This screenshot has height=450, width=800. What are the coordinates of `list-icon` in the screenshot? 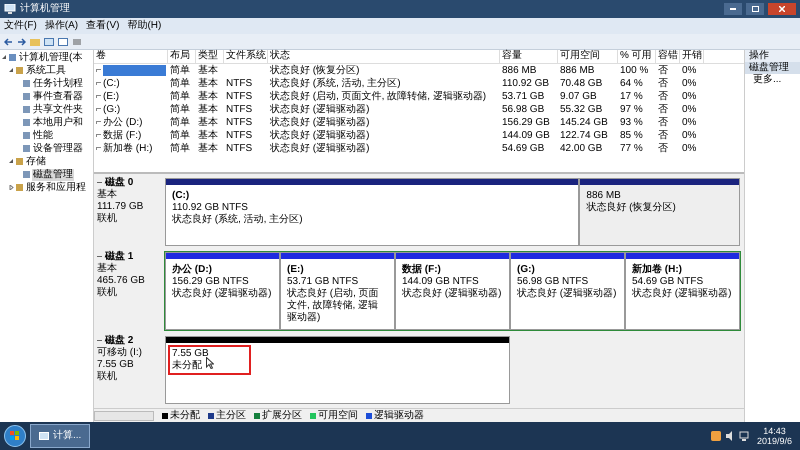 It's located at (77, 42).